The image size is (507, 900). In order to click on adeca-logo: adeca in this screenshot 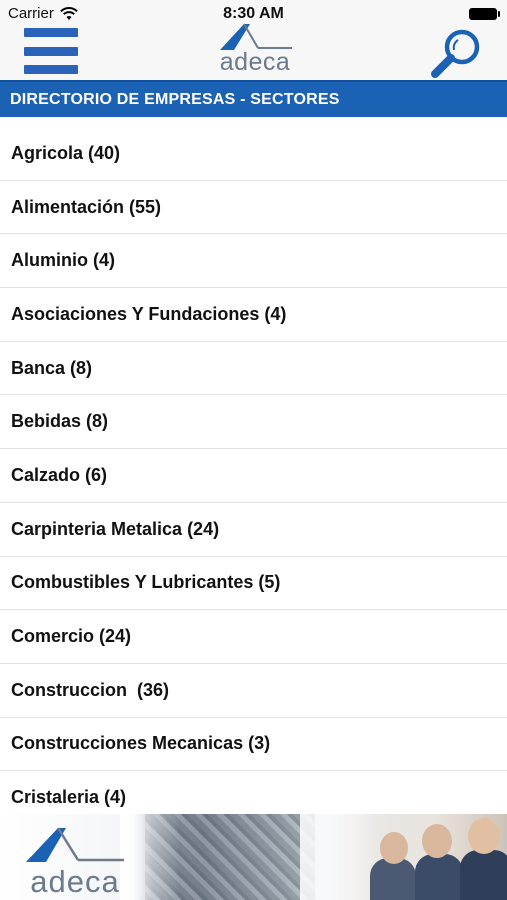, I will do `click(255, 48)`.